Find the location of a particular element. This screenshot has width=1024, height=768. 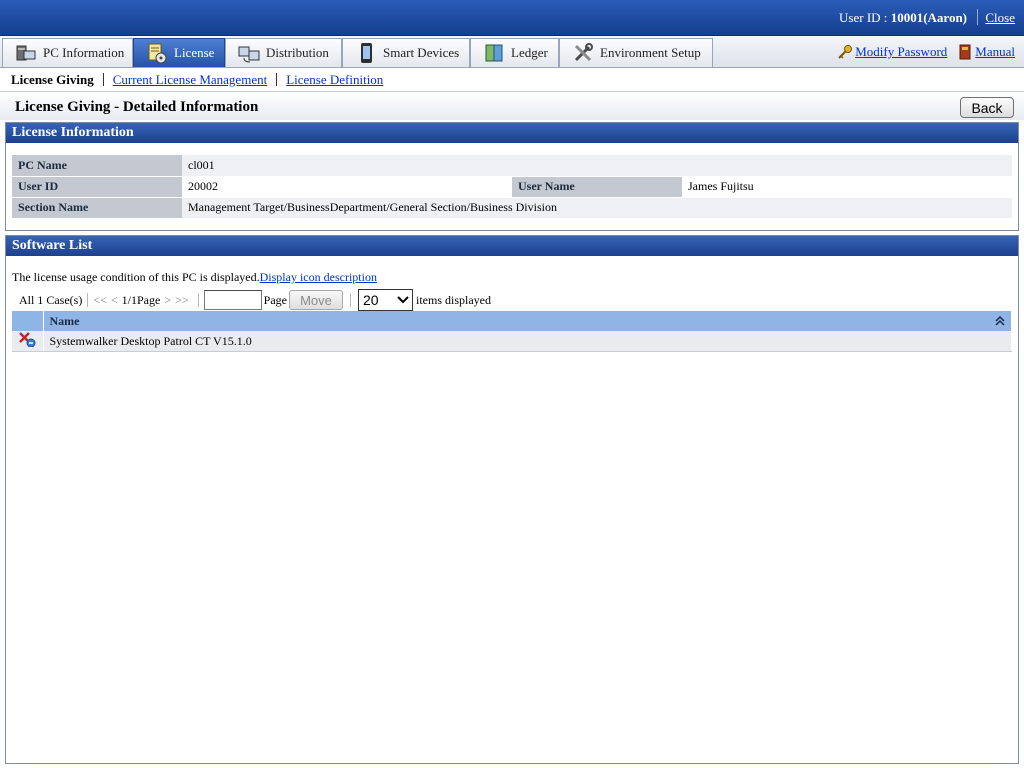

user-id-value: 20002 is located at coordinates (347, 187).